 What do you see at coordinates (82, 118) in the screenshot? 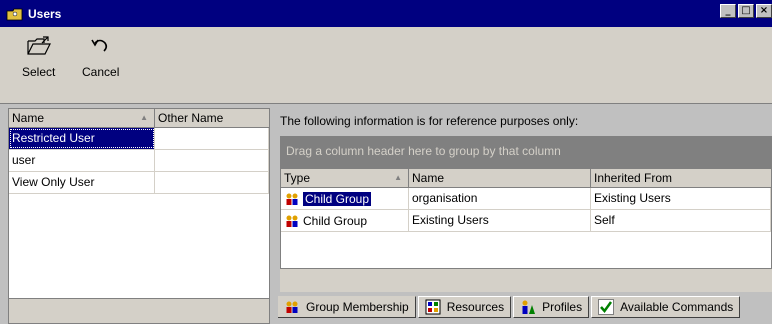
I see `column-header-name: Name ▲` at bounding box center [82, 118].